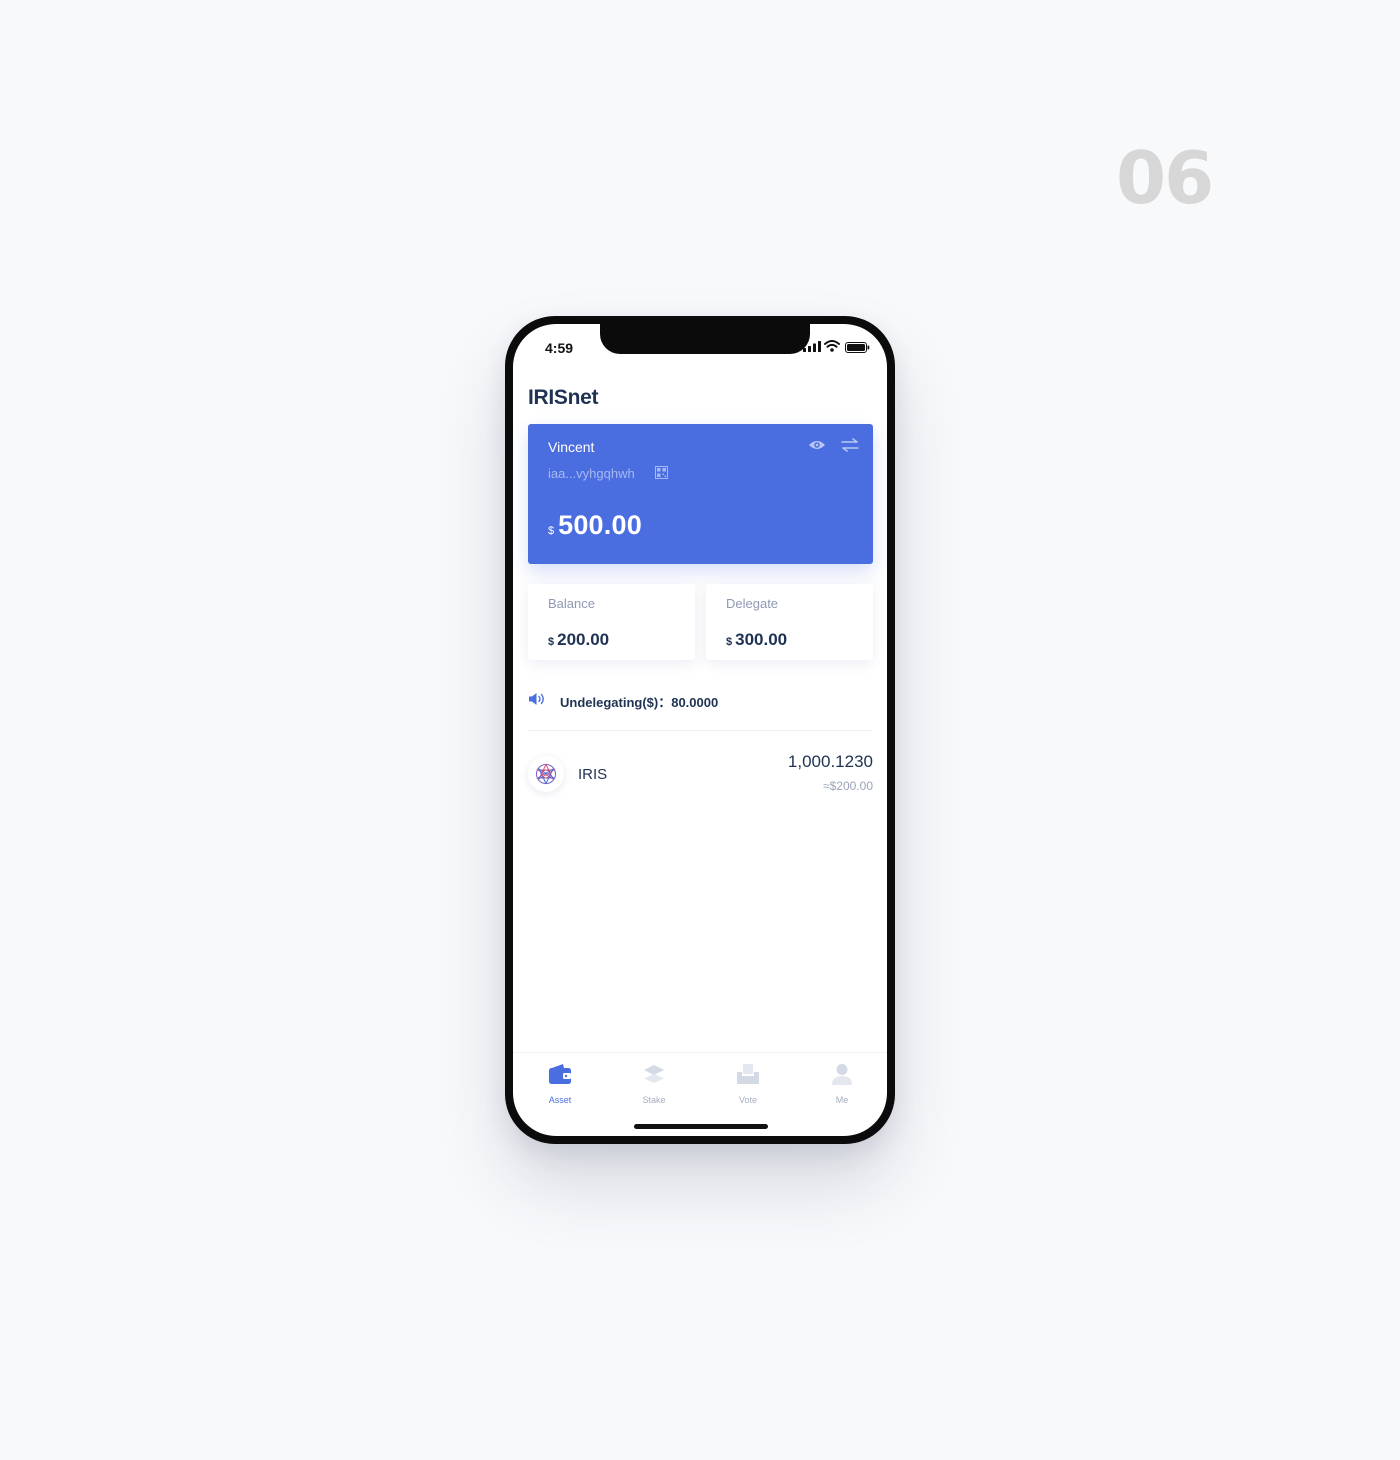 This screenshot has width=1400, height=1460. I want to click on iris-logo-icon, so click(546, 774).